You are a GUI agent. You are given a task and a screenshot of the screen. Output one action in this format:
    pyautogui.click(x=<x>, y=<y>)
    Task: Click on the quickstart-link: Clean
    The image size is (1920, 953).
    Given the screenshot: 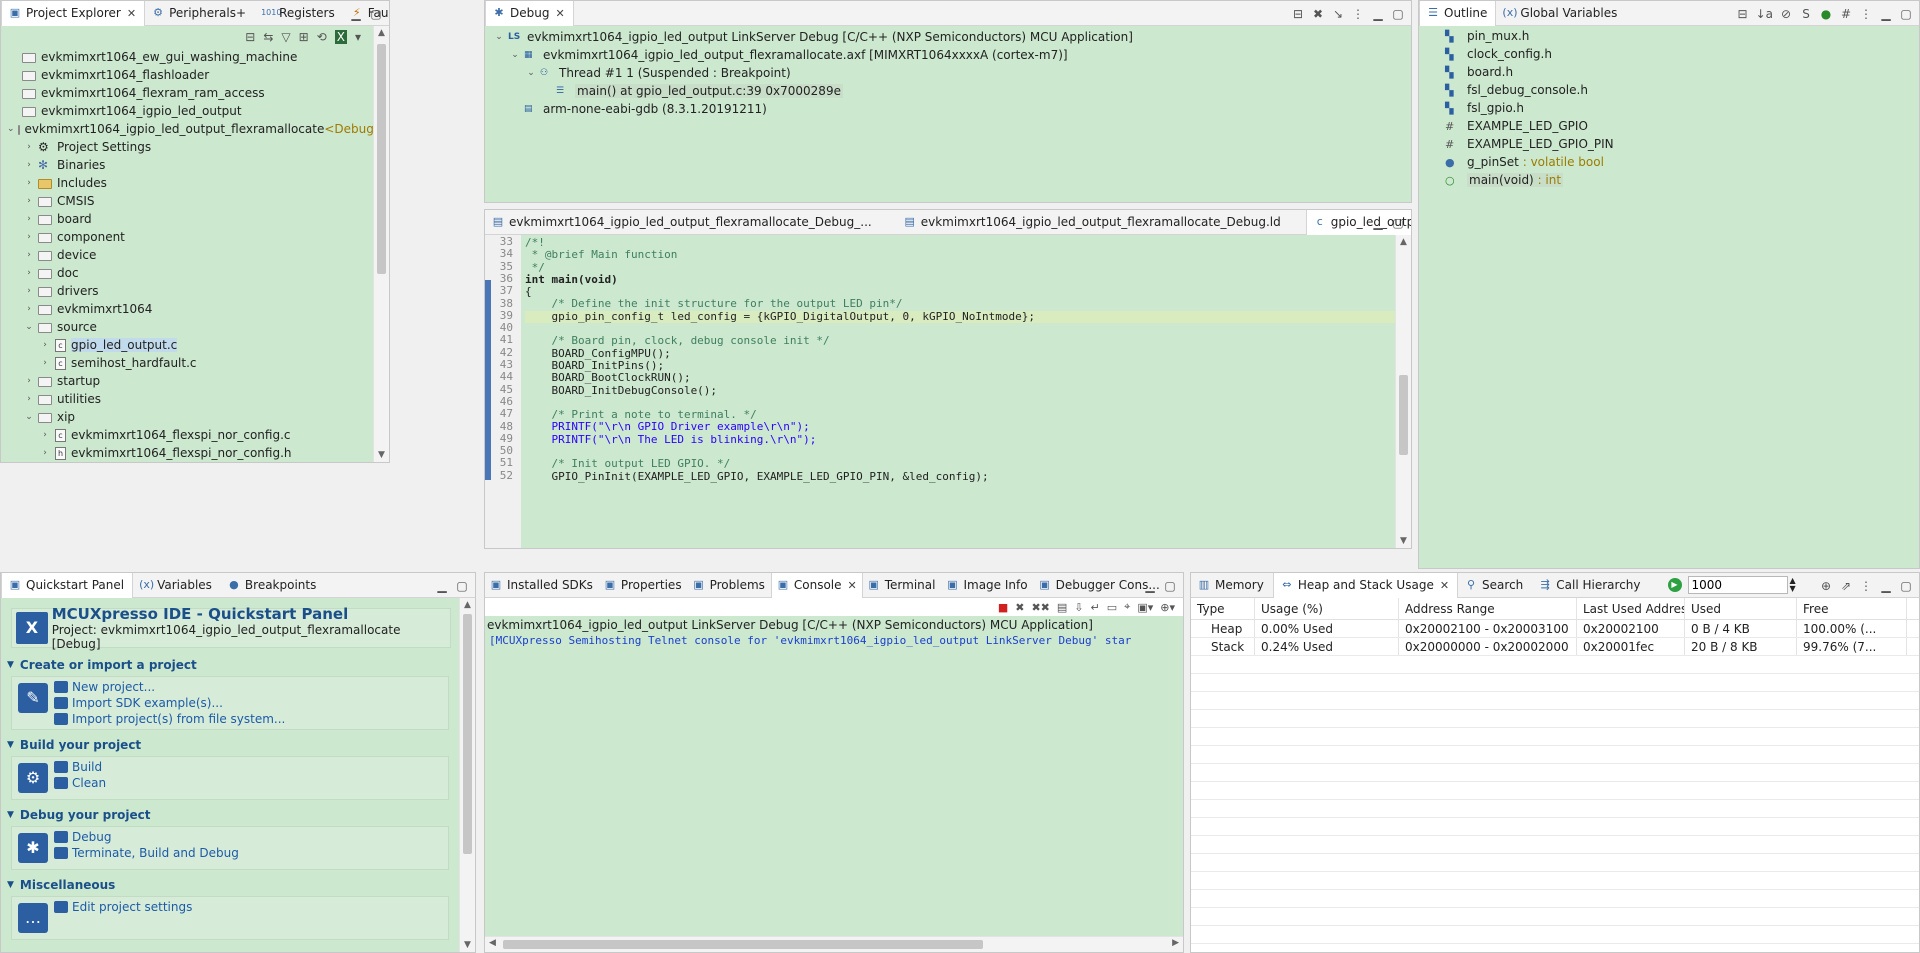 What is the action you would take?
    pyautogui.click(x=80, y=783)
    